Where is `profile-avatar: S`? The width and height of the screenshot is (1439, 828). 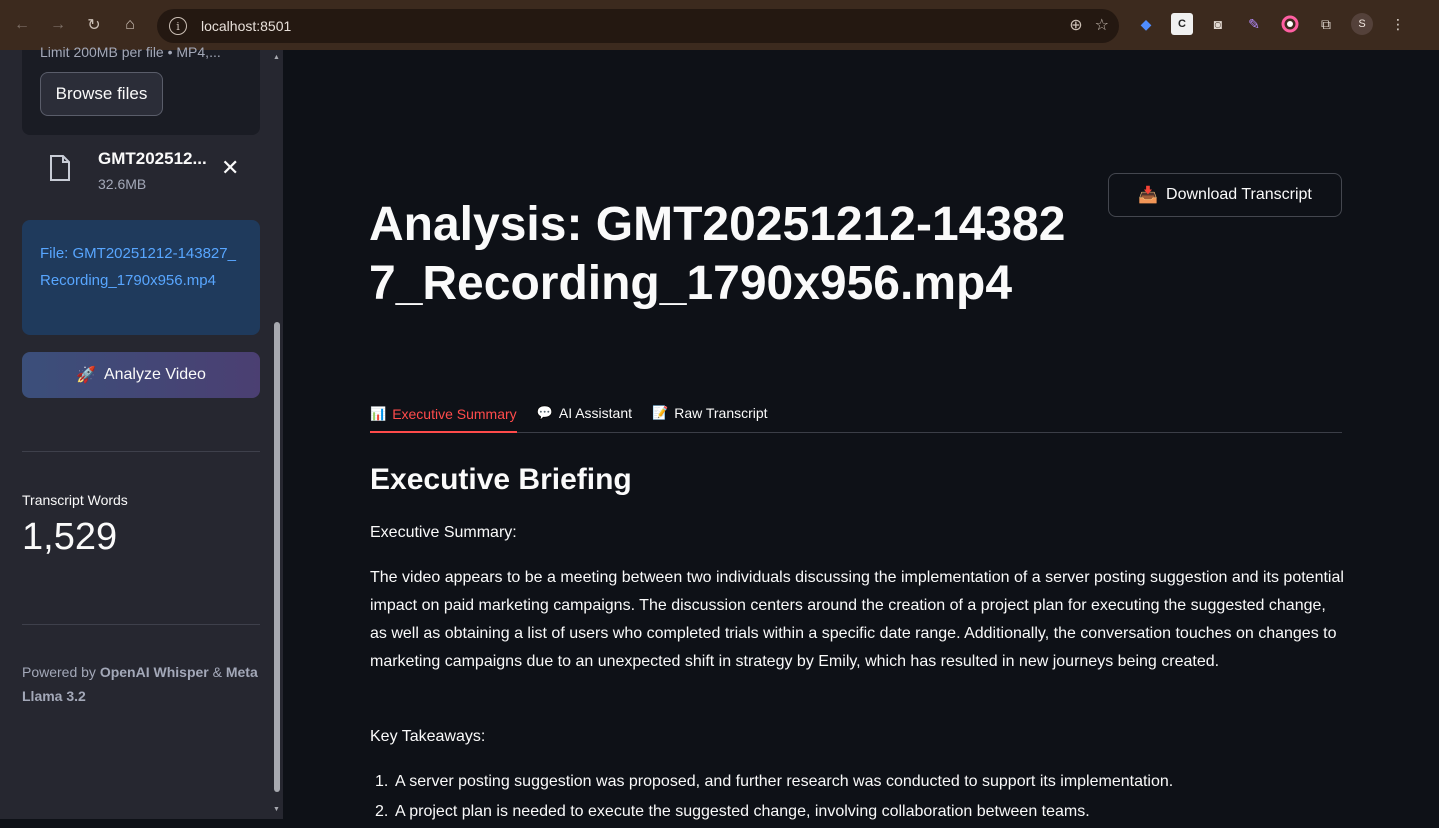 profile-avatar: S is located at coordinates (1362, 24).